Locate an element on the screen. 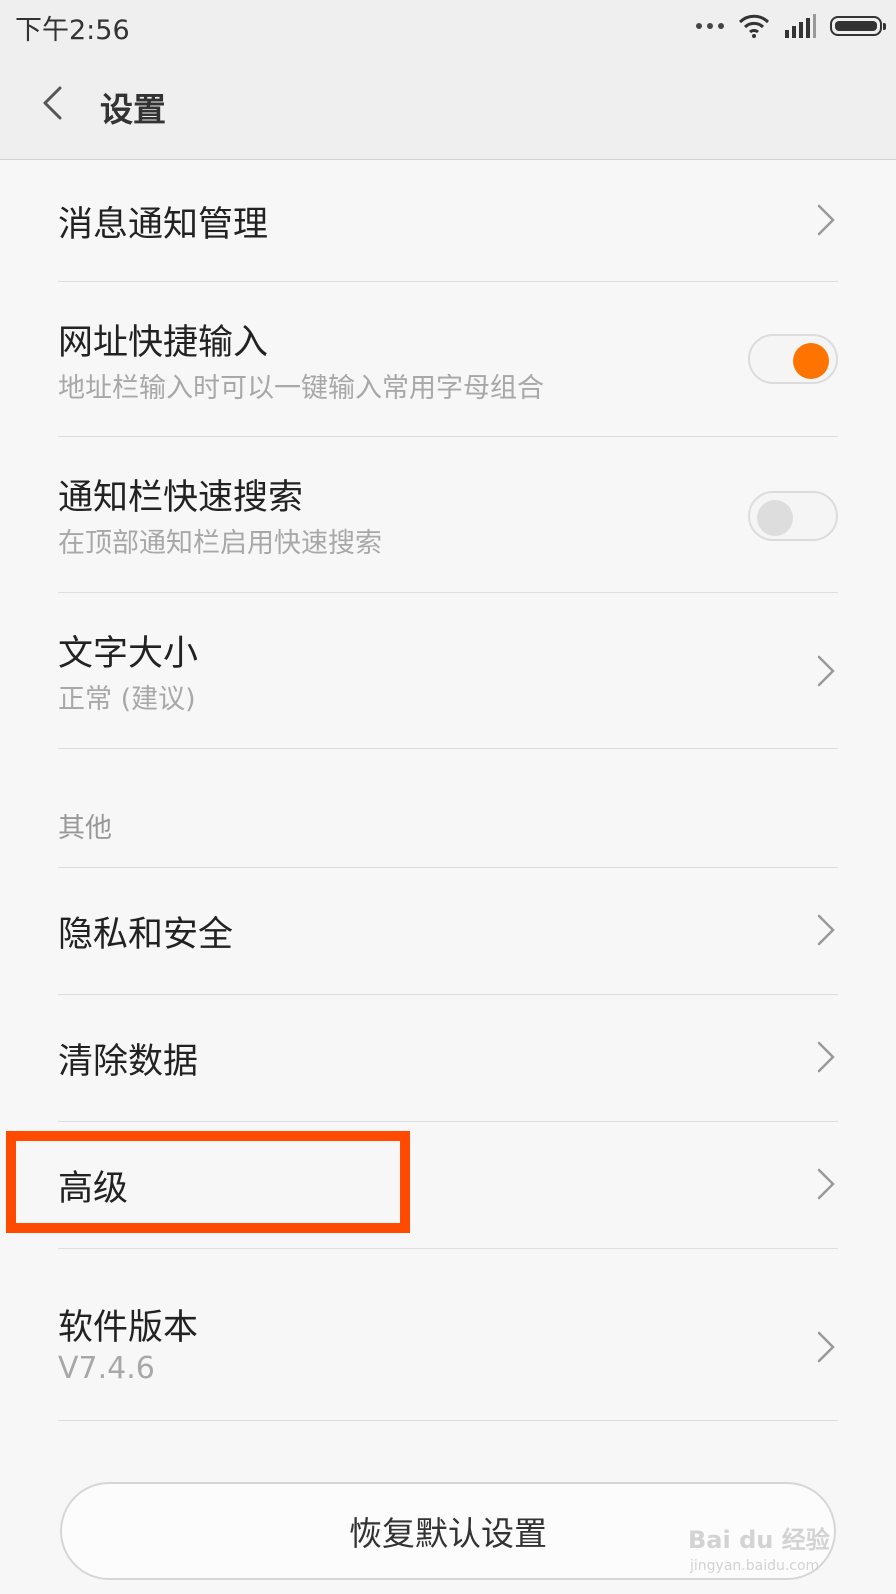 This screenshot has width=896, height=1594. chevron-left-icon is located at coordinates (53, 103).